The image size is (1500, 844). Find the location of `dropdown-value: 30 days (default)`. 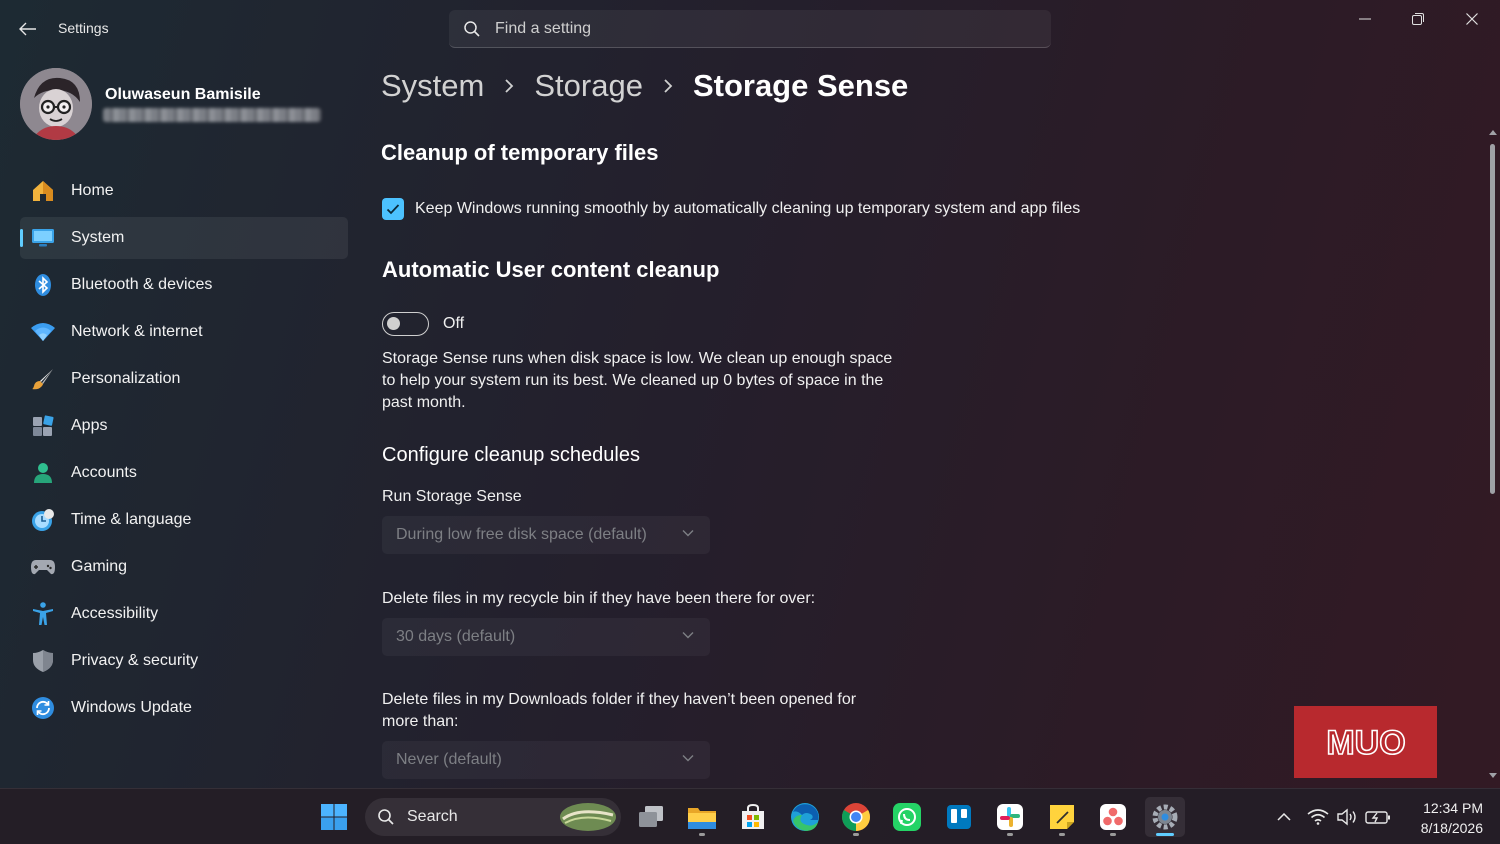

dropdown-value: 30 days (default) is located at coordinates (456, 636).